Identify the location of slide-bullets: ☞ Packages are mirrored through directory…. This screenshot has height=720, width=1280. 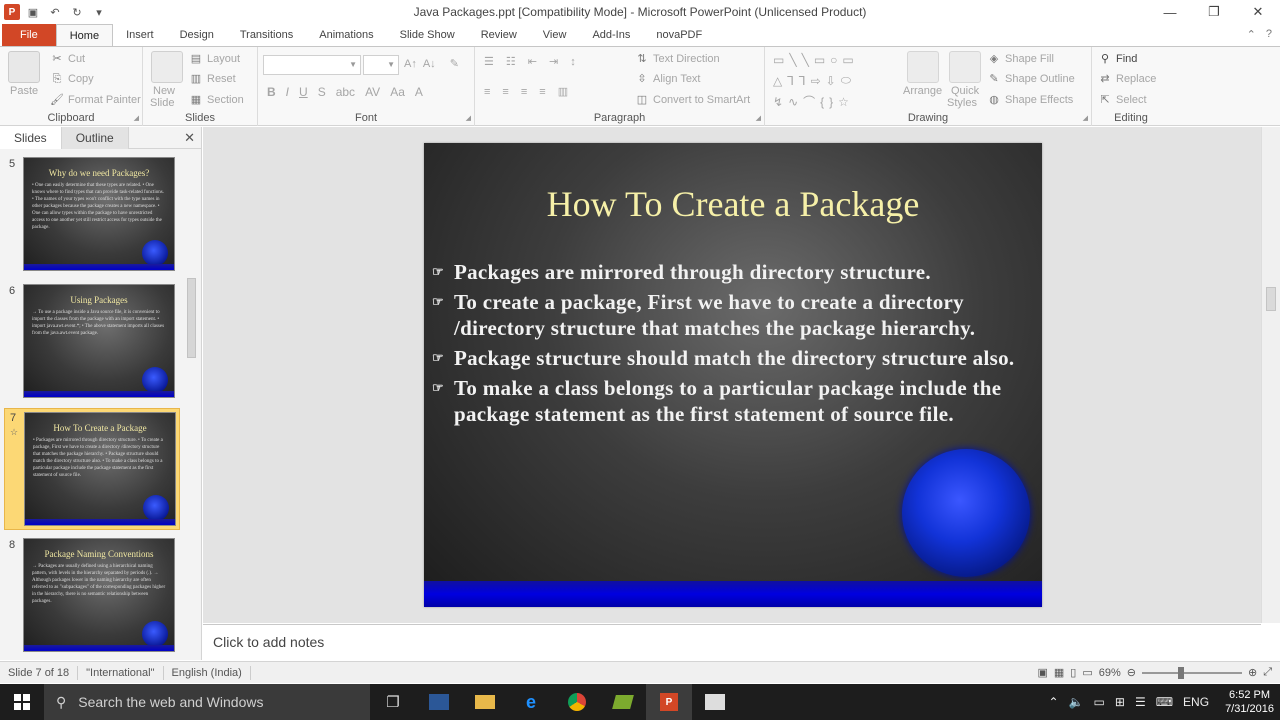
(737, 345).